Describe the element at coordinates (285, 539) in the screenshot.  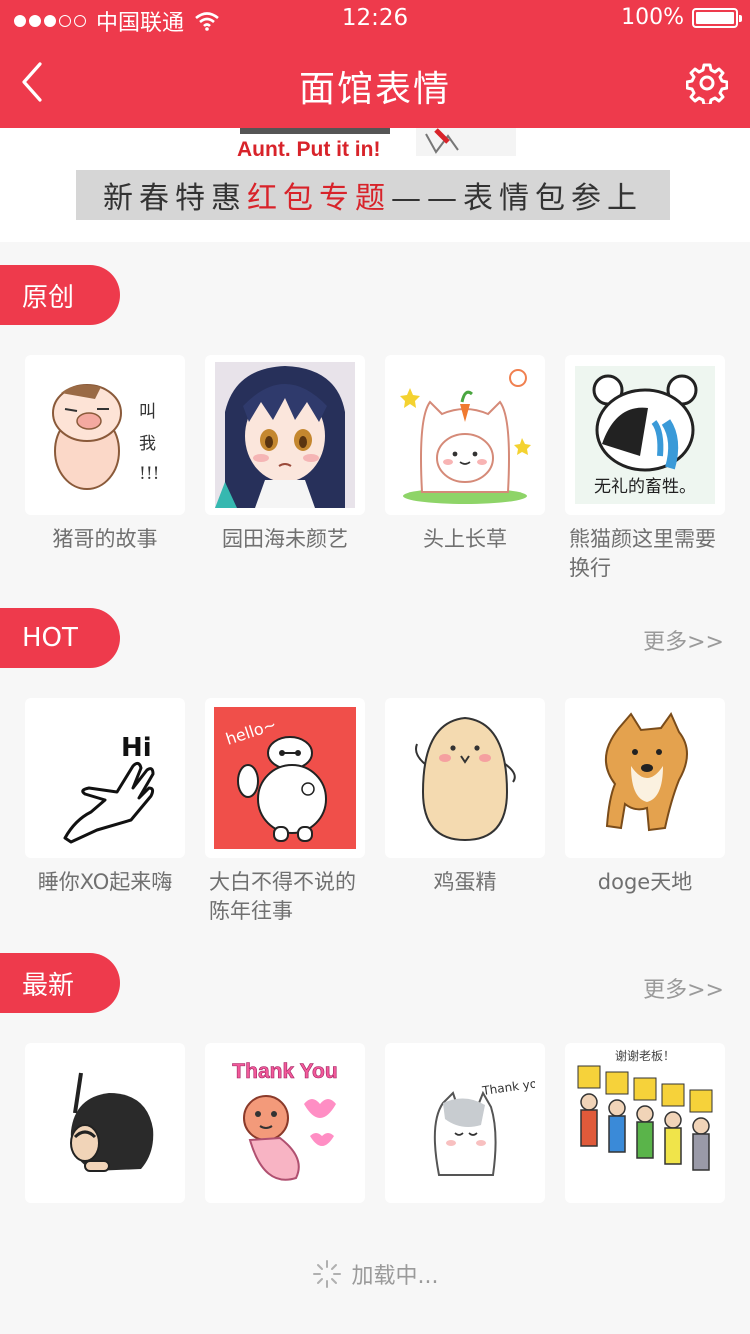
I see `sticker-label: 园田海未颜艺` at that location.